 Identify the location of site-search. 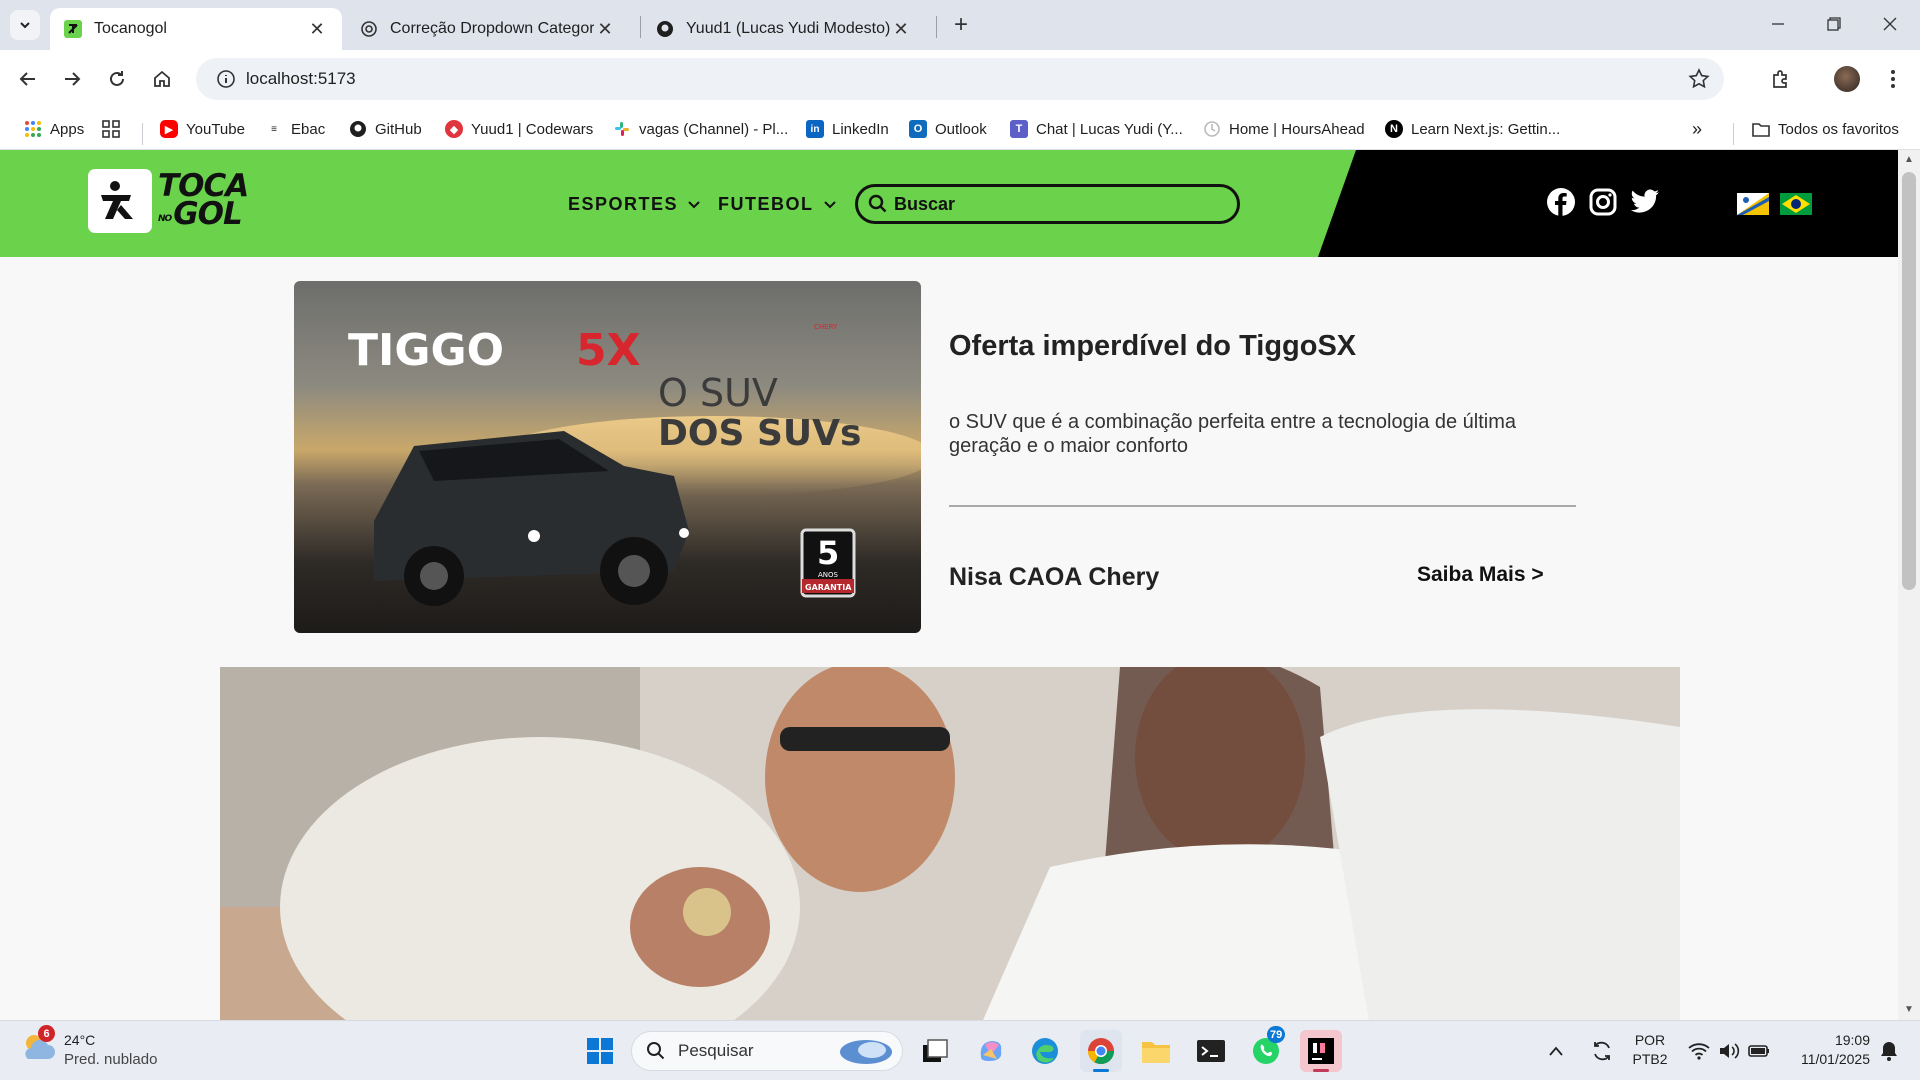
(1047, 204).